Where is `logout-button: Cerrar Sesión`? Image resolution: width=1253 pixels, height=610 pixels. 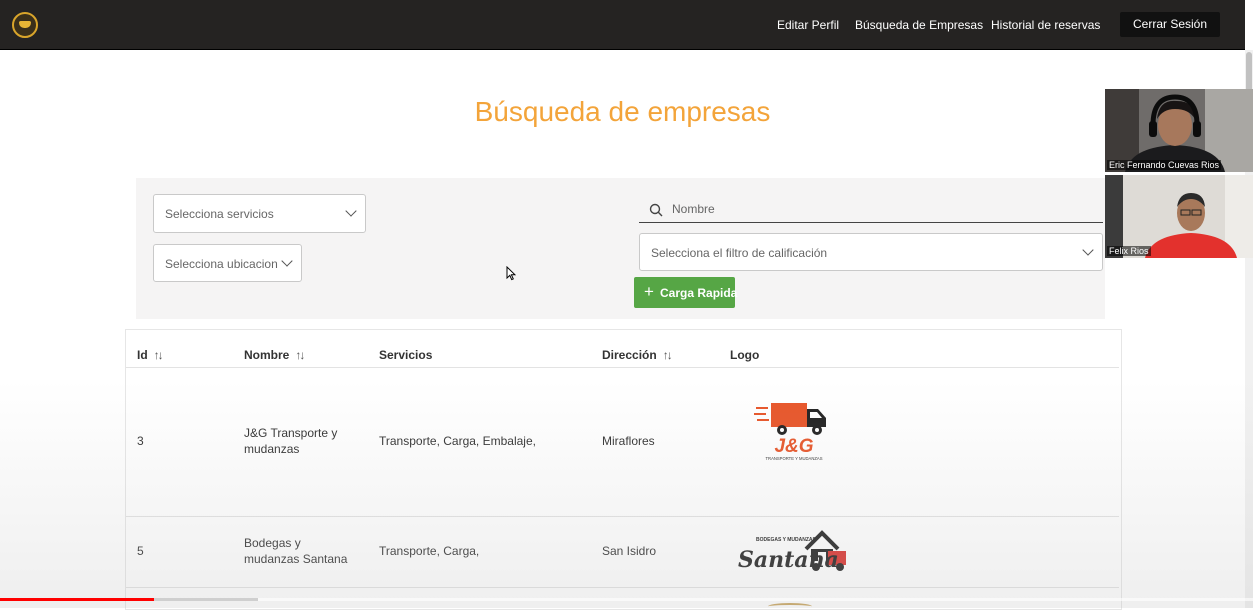
logout-button: Cerrar Sesión is located at coordinates (1170, 24).